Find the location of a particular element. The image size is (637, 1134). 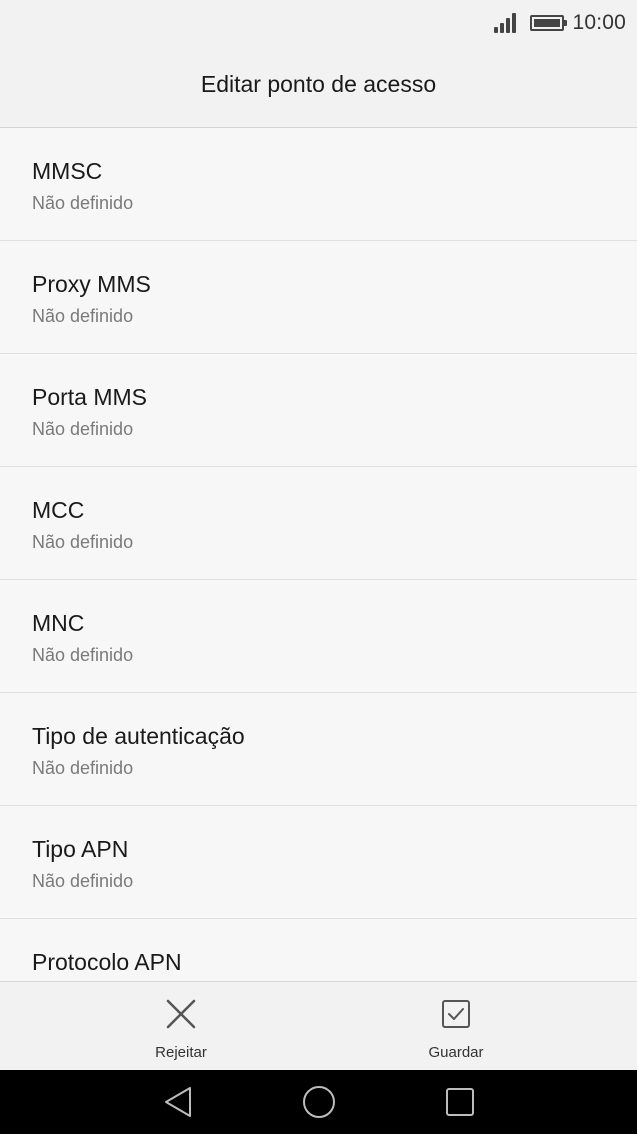

list-item-tipo-autenticacao: Tipo de autenticação Não definido is located at coordinates (318, 749).